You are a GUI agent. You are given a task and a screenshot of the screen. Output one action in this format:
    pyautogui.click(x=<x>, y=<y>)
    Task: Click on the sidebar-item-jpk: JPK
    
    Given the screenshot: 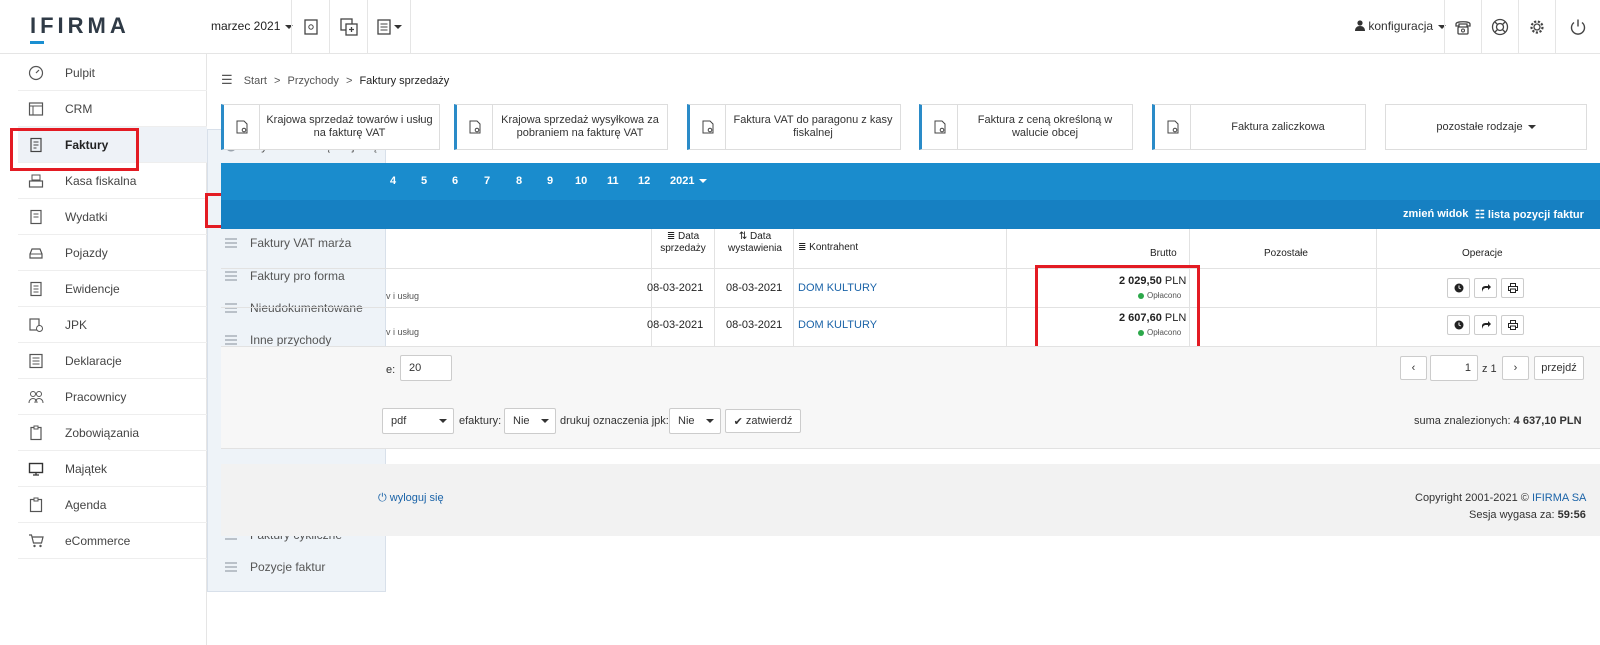 What is the action you would take?
    pyautogui.click(x=112, y=325)
    